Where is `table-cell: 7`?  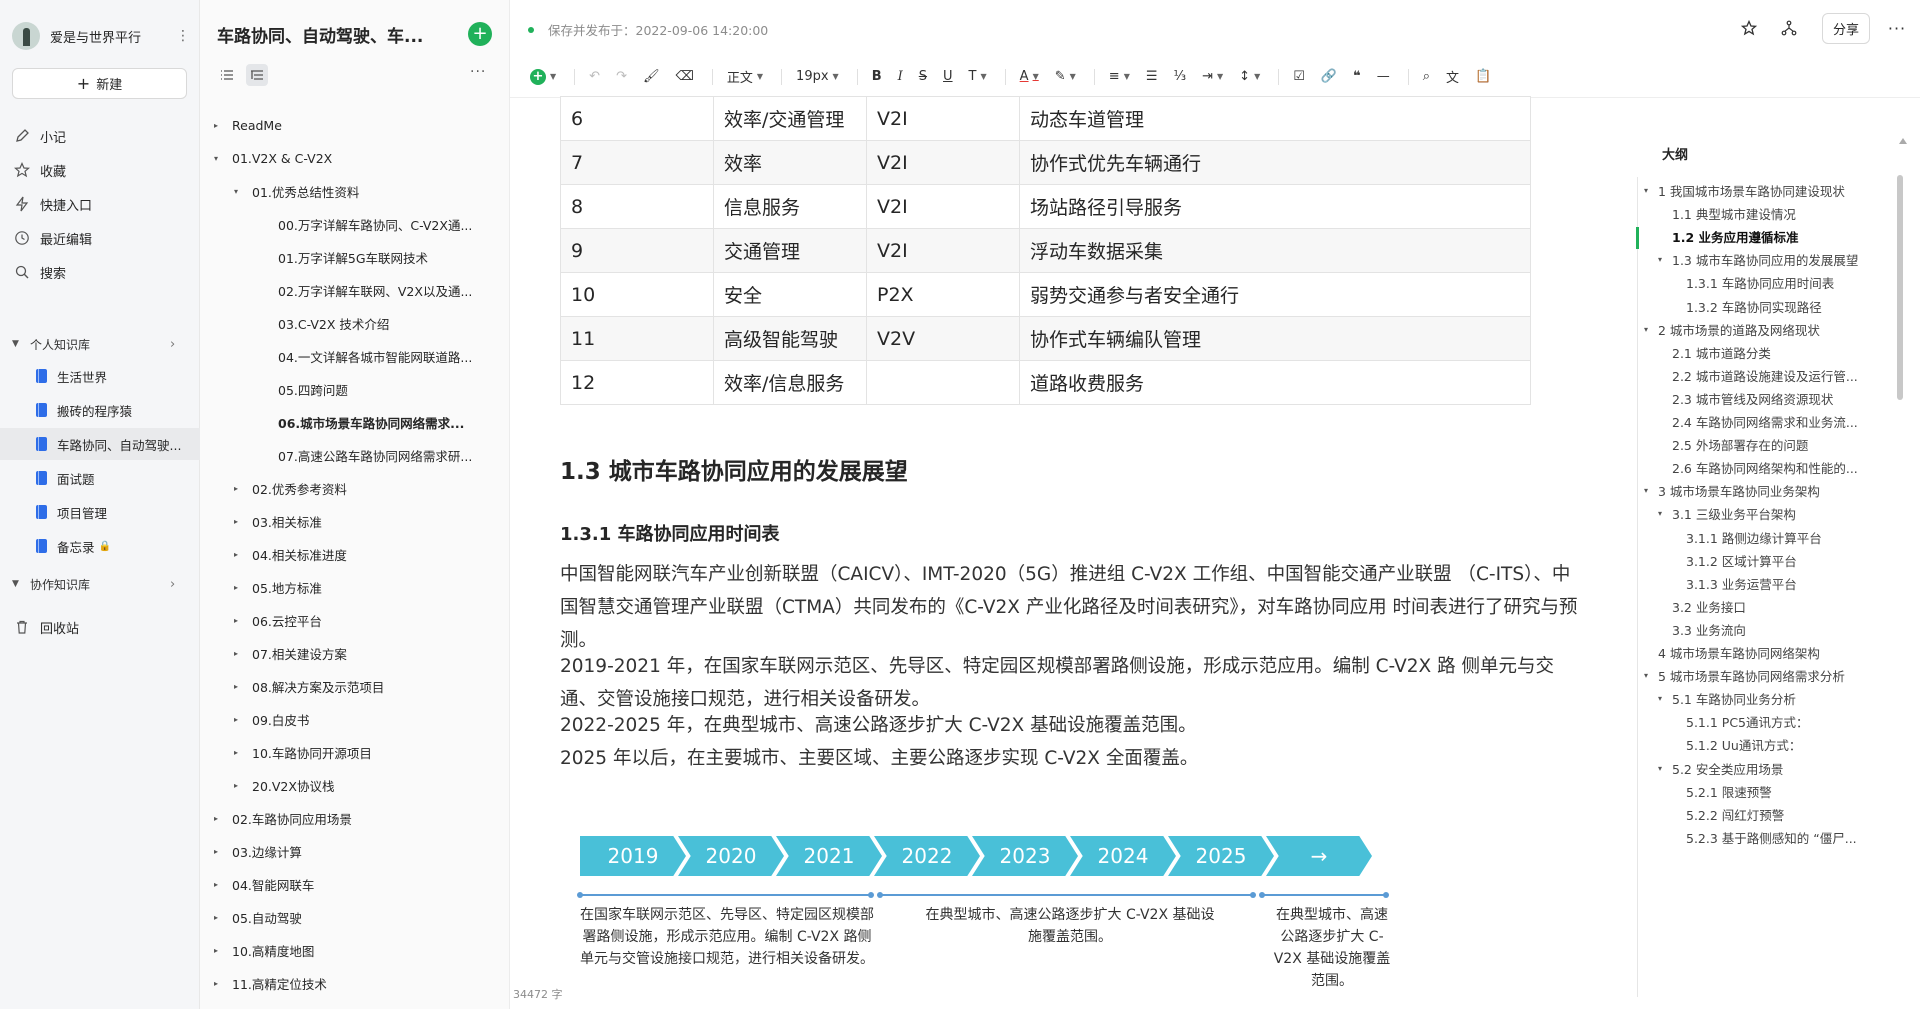 table-cell: 7 is located at coordinates (637, 162).